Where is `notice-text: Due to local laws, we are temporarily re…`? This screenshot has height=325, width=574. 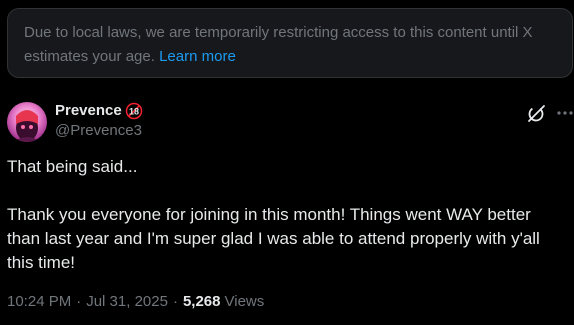
notice-text: Due to local laws, we are temporarily re… is located at coordinates (278, 44).